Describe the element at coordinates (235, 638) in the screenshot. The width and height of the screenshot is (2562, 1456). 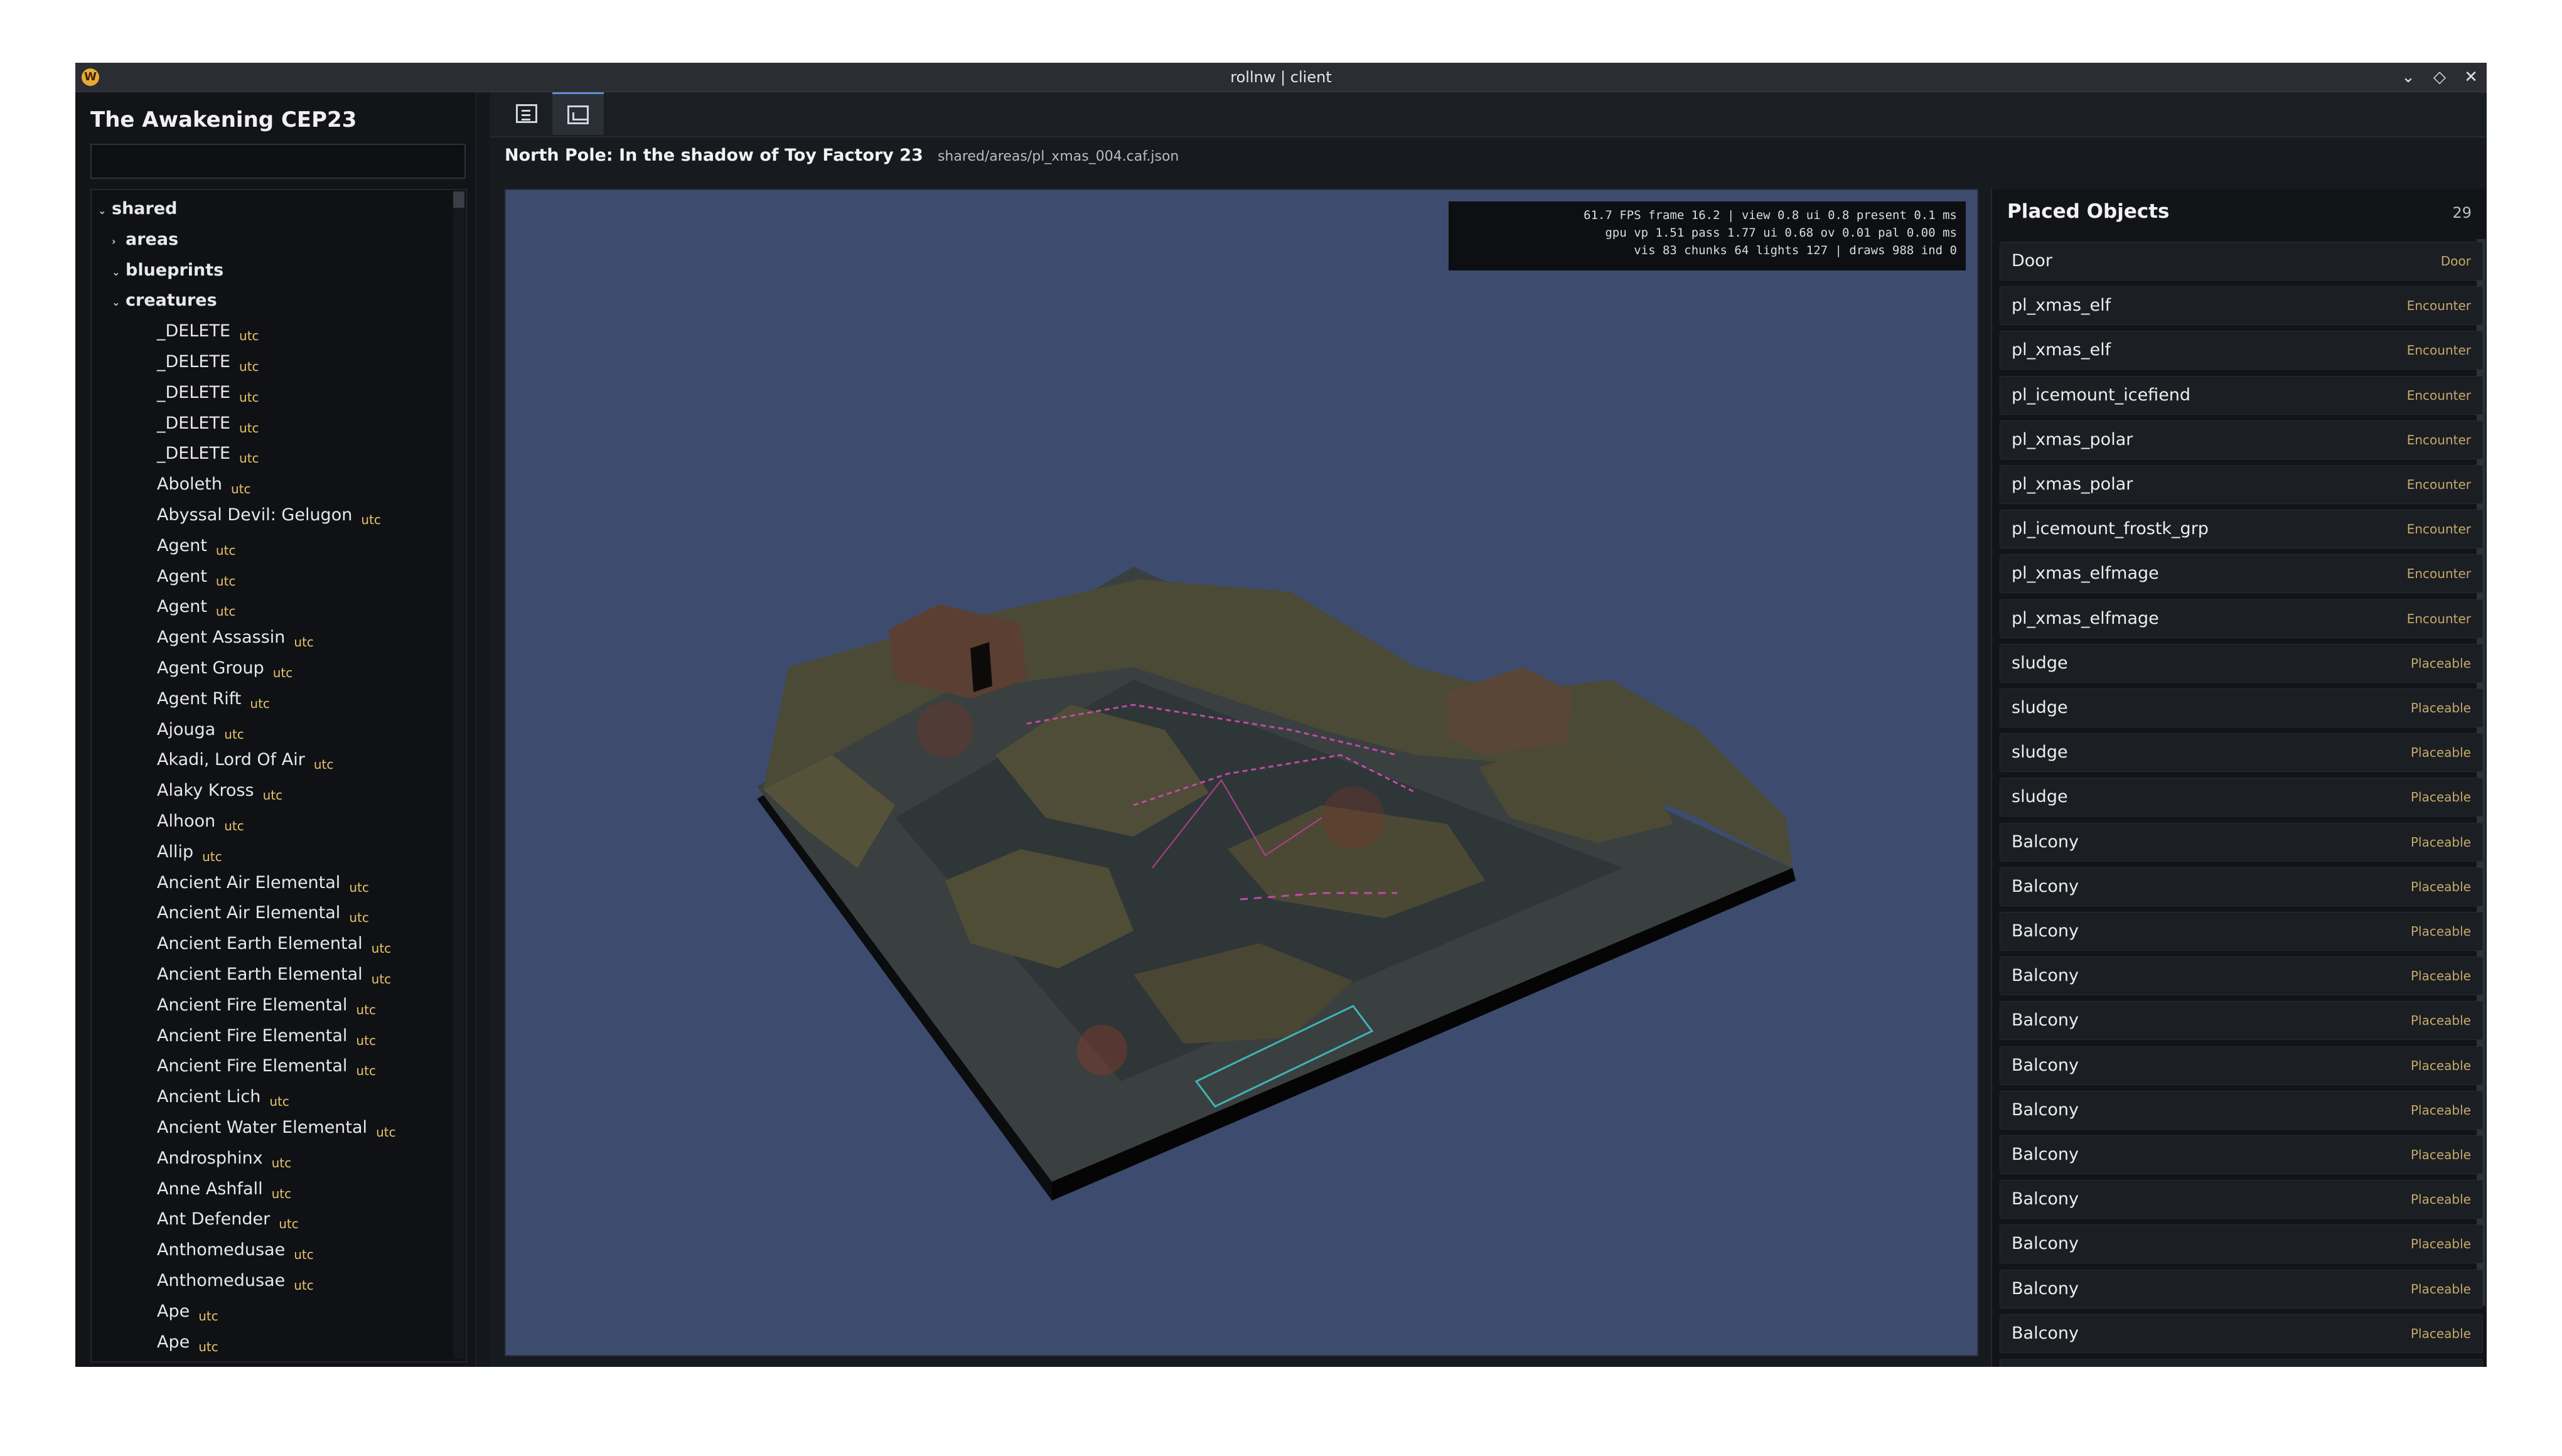
I see `tree-item: Agent Assassin utc` at that location.